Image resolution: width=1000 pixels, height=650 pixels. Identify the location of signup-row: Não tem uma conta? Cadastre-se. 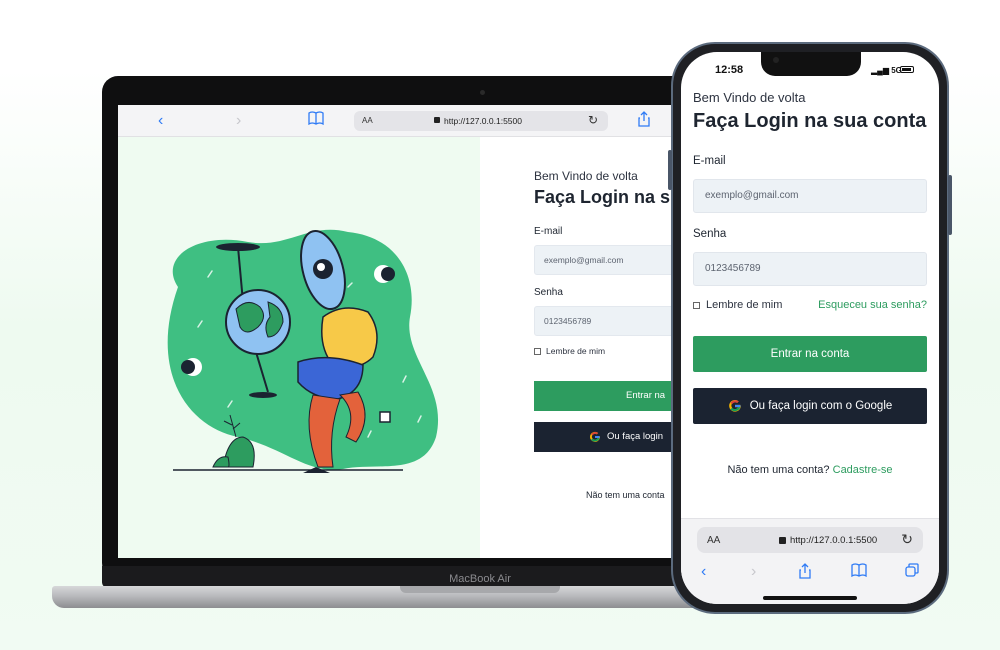
(810, 470).